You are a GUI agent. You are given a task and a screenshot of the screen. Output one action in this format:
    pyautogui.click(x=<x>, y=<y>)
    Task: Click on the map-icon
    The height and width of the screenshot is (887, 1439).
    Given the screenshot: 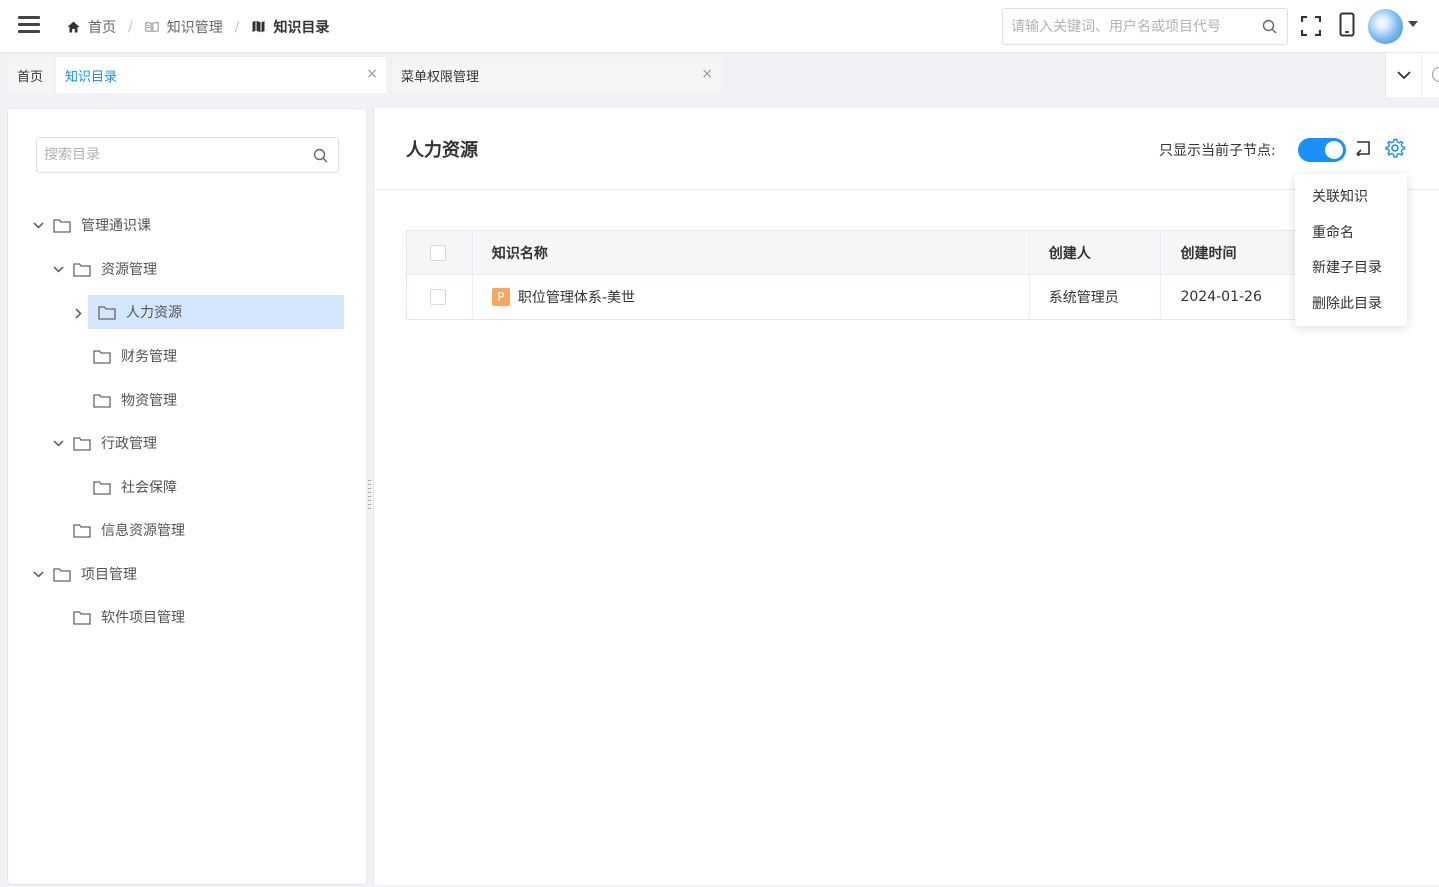 What is the action you would take?
    pyautogui.click(x=258, y=27)
    